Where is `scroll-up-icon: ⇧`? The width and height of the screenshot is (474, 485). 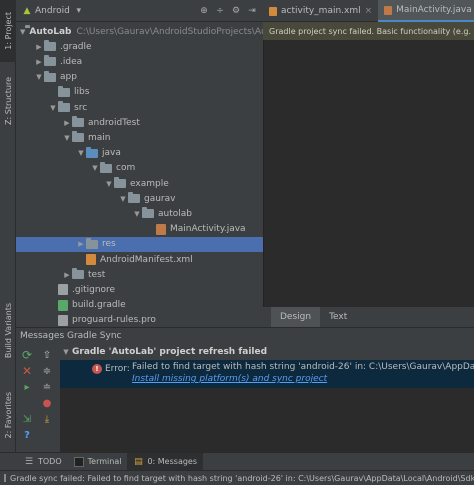
scroll-up-icon: ⇧ is located at coordinates (47, 355).